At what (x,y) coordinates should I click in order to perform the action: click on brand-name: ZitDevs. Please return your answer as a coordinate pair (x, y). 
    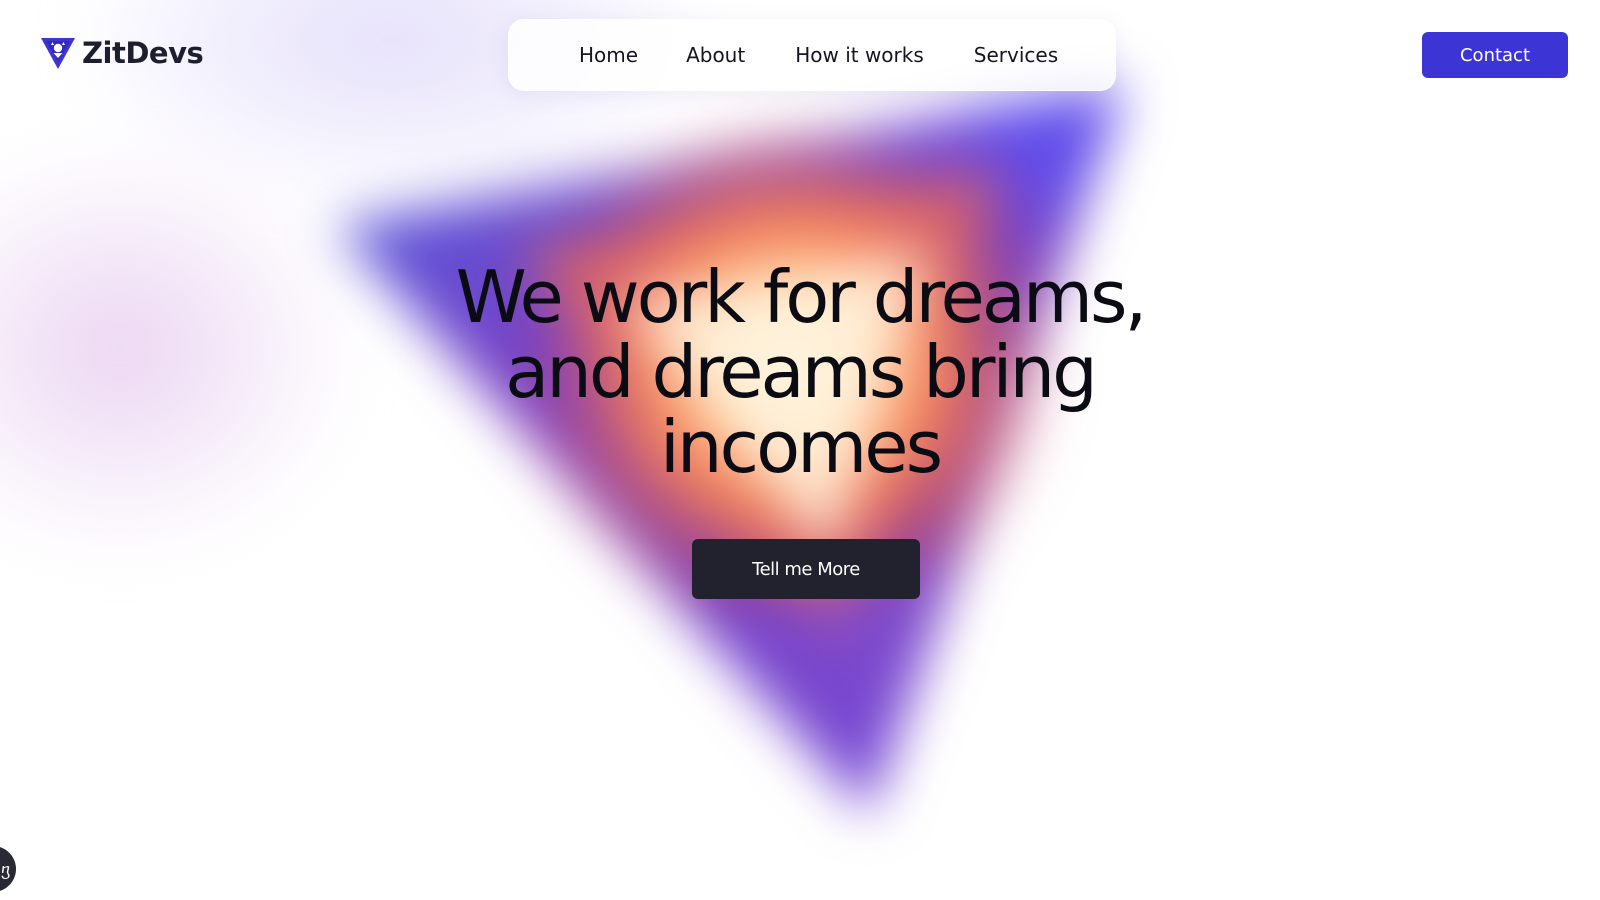
    Looking at the image, I should click on (143, 53).